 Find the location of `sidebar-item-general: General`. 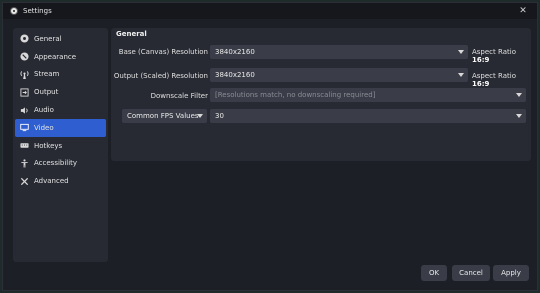

sidebar-item-general: General is located at coordinates (60, 39).